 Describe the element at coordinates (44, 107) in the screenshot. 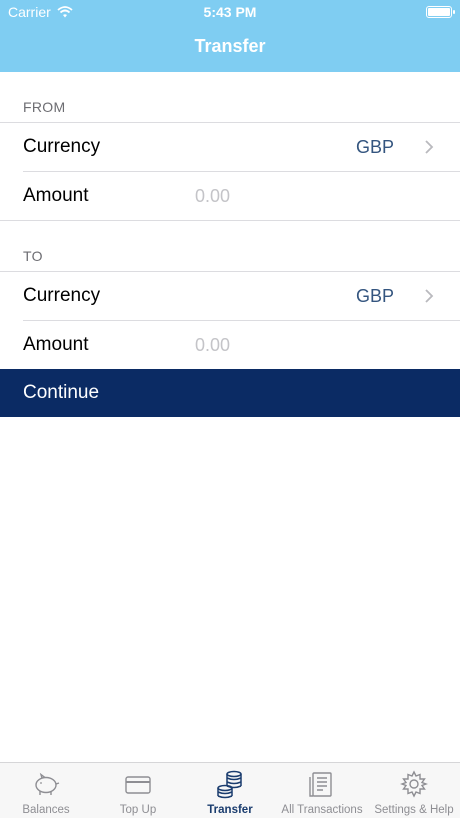

I see `from-section-label: FROM` at that location.